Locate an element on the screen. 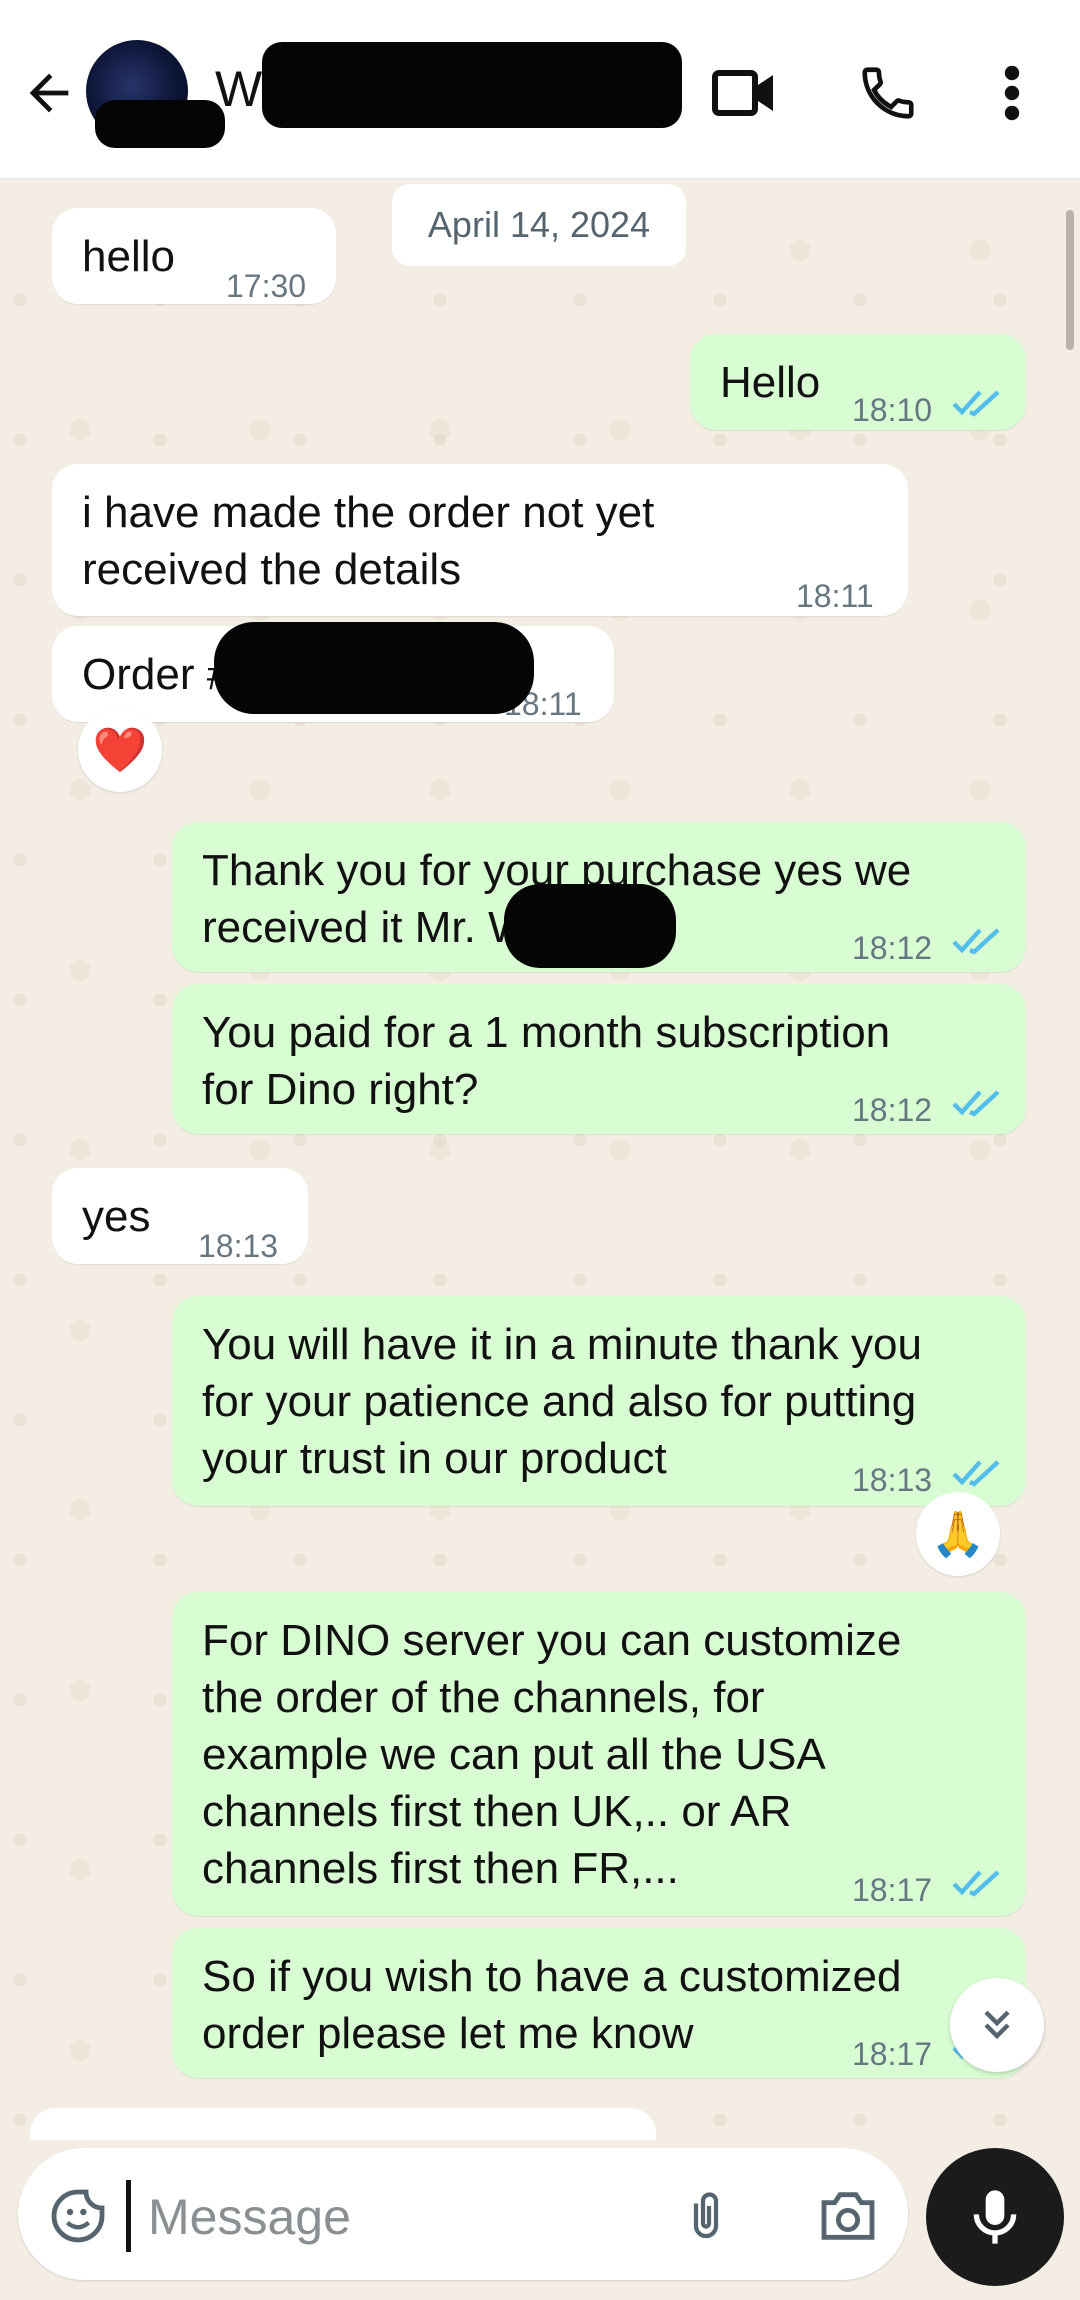  video-call-icon is located at coordinates (742, 93).